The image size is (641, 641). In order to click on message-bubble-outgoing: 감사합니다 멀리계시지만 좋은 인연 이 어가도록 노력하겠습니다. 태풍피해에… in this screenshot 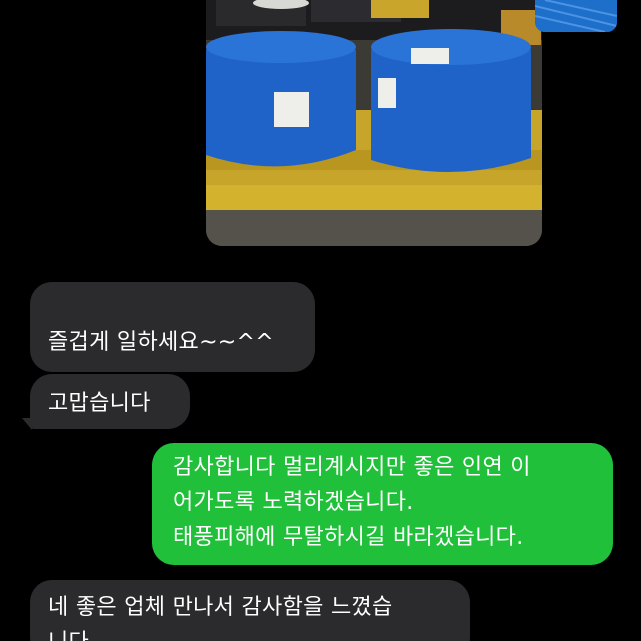, I will do `click(382, 504)`.